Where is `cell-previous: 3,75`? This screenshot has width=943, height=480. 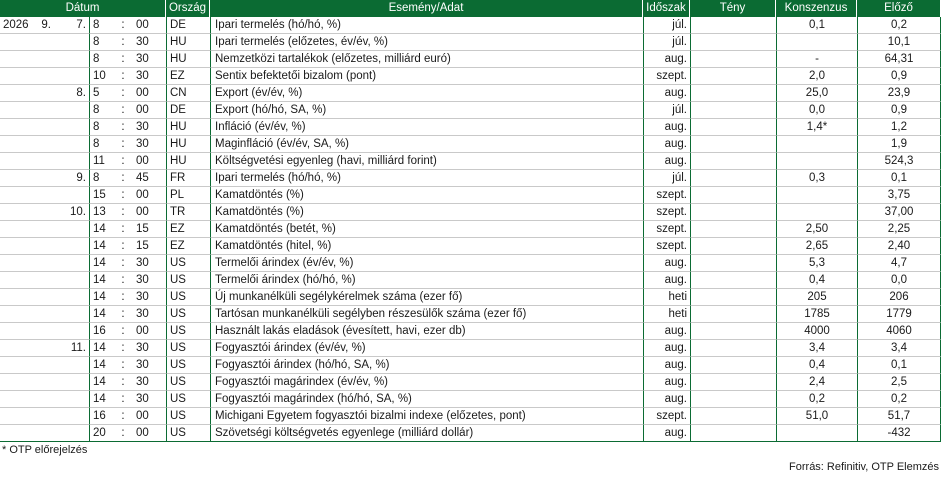 cell-previous: 3,75 is located at coordinates (899, 195).